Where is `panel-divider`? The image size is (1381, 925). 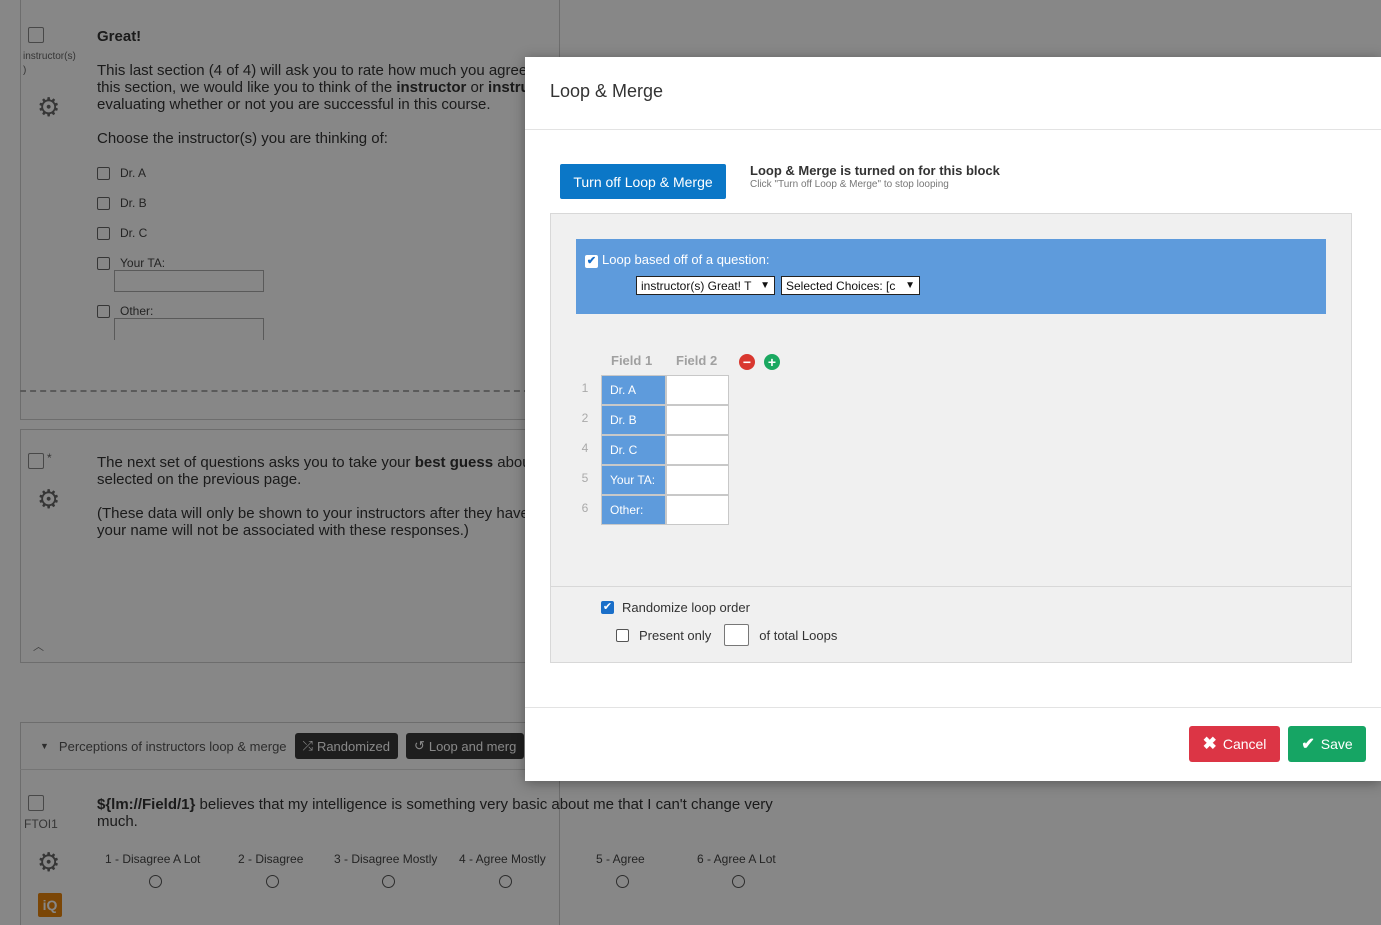 panel-divider is located at coordinates (951, 586).